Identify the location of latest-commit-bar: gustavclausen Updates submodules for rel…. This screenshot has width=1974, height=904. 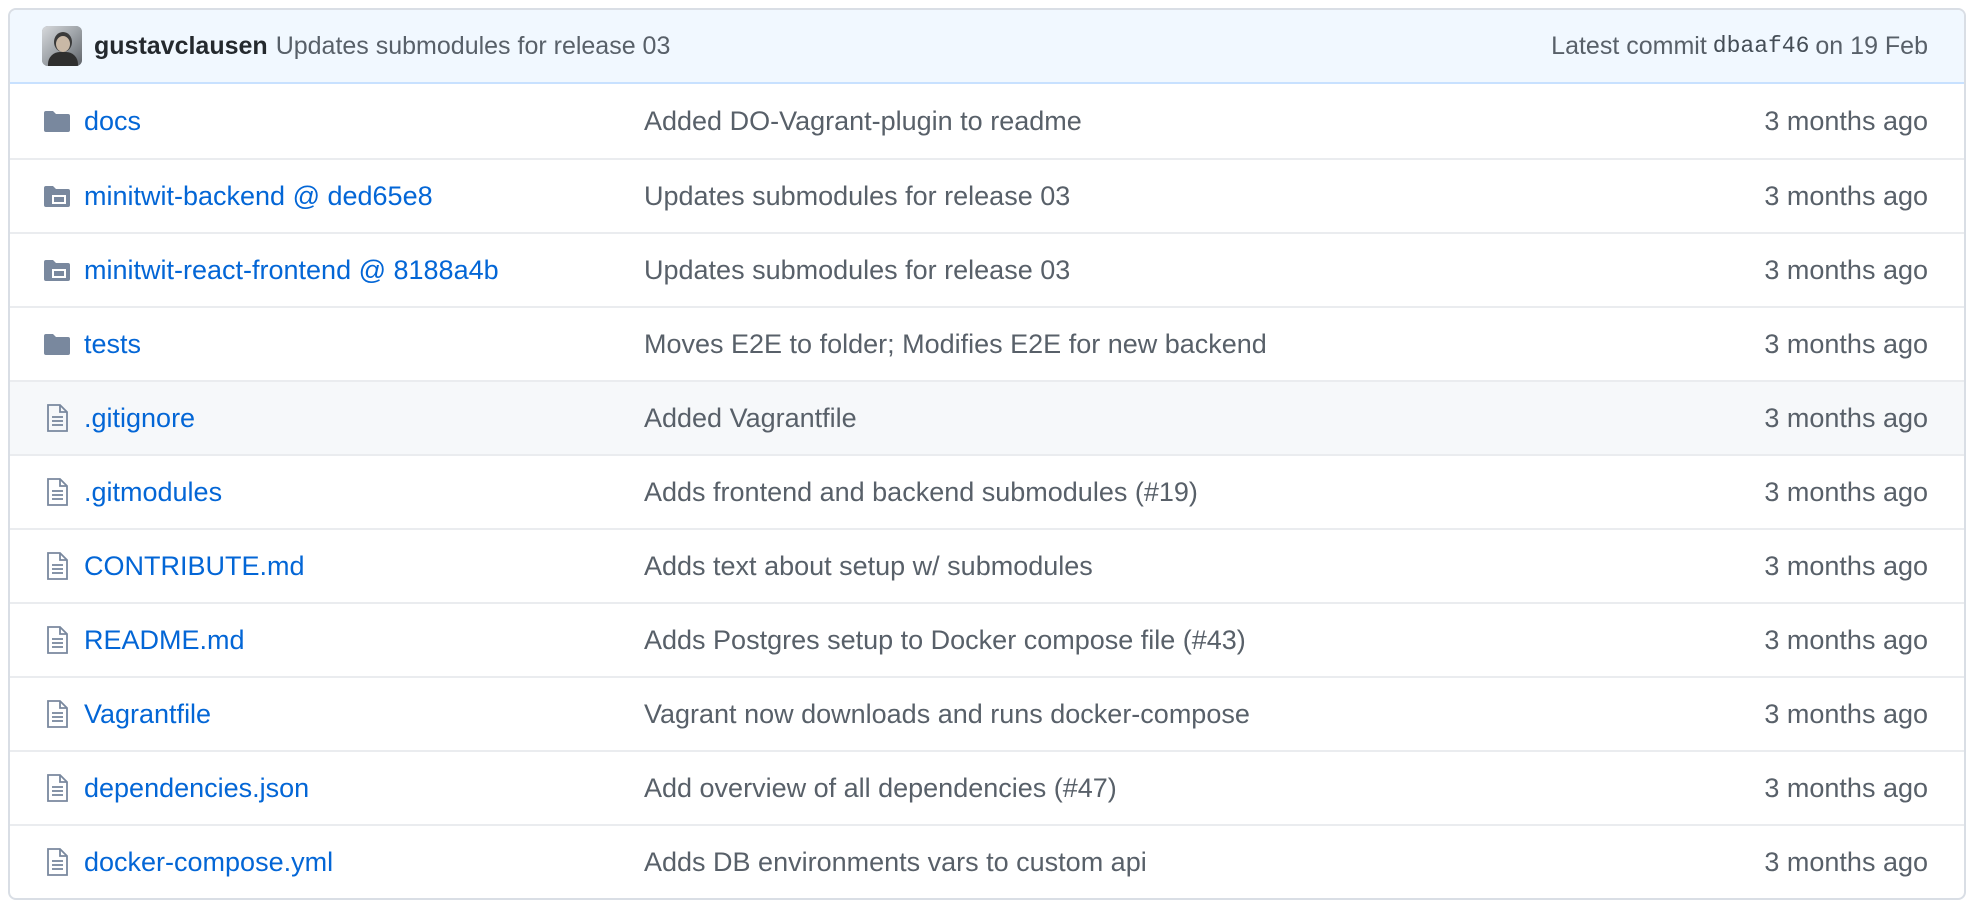
(987, 47).